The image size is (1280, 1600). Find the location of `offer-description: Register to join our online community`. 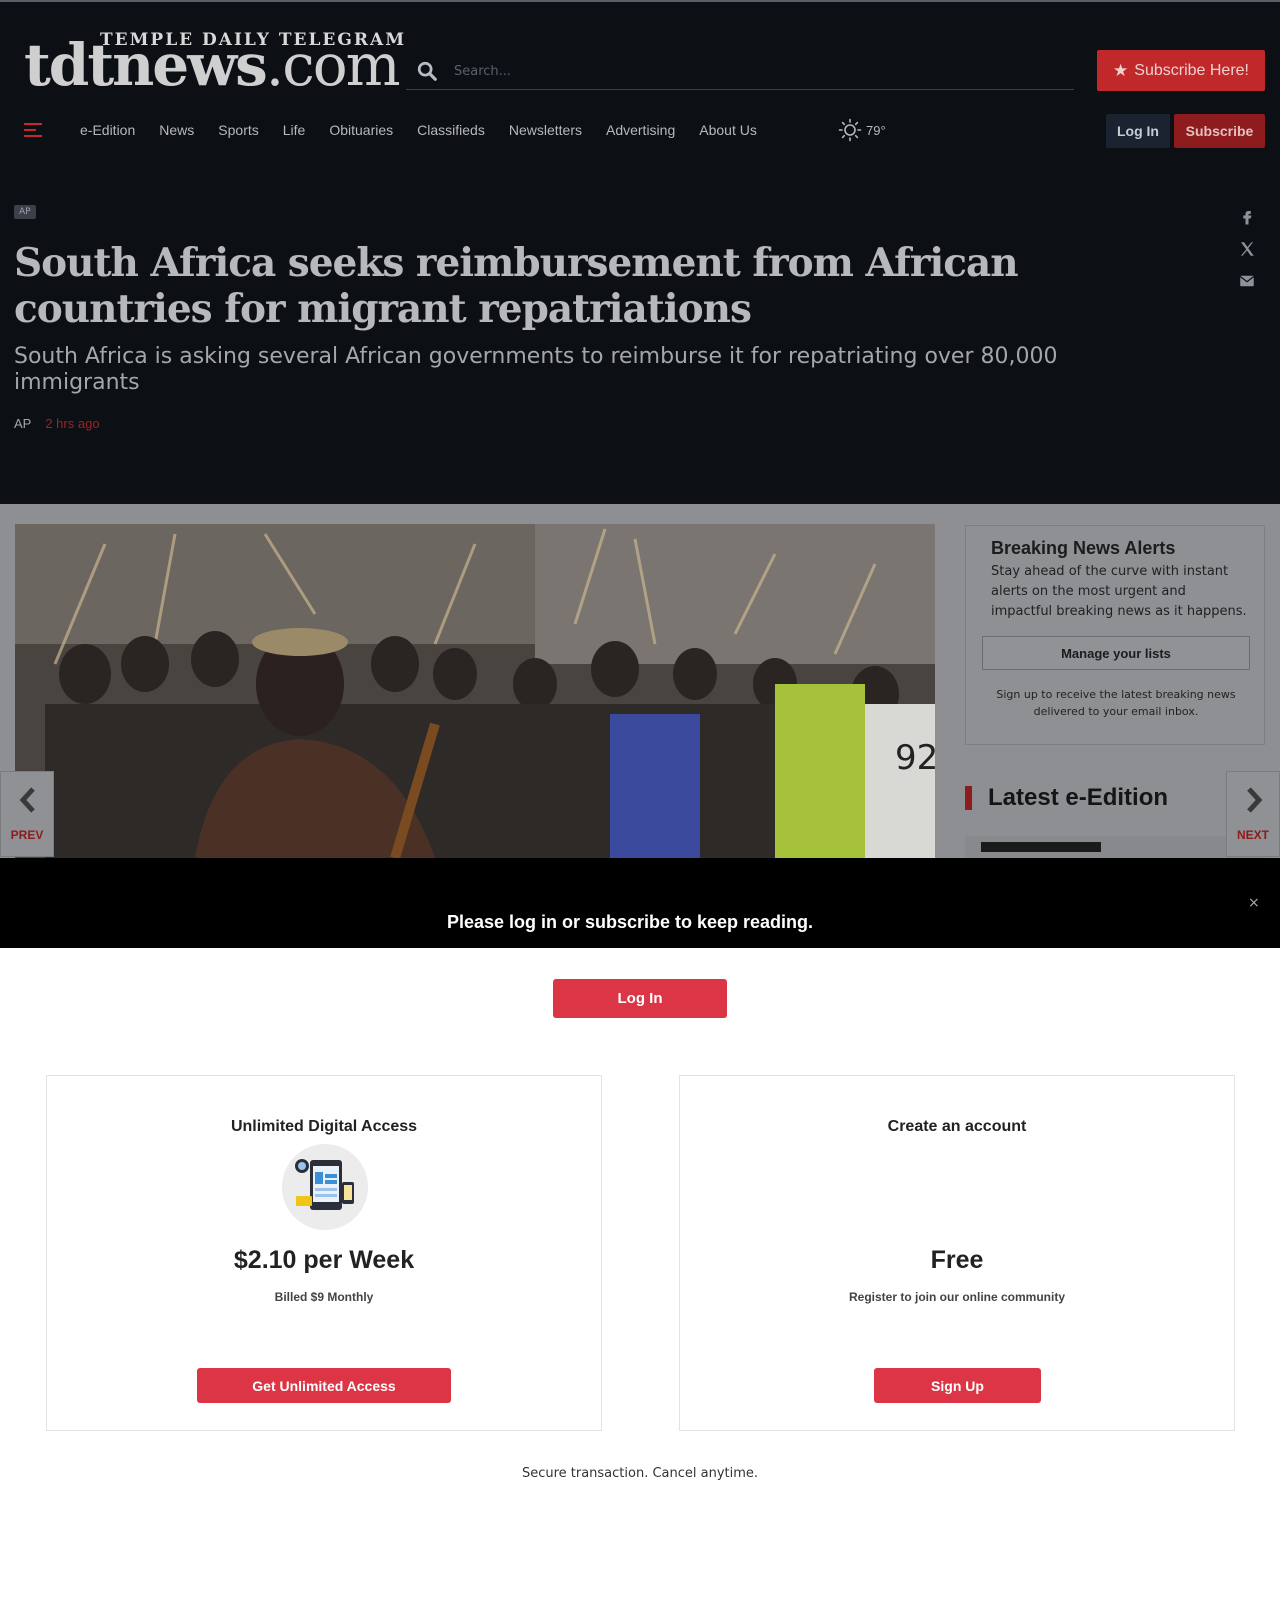

offer-description: Register to join our online community is located at coordinates (956, 1297).